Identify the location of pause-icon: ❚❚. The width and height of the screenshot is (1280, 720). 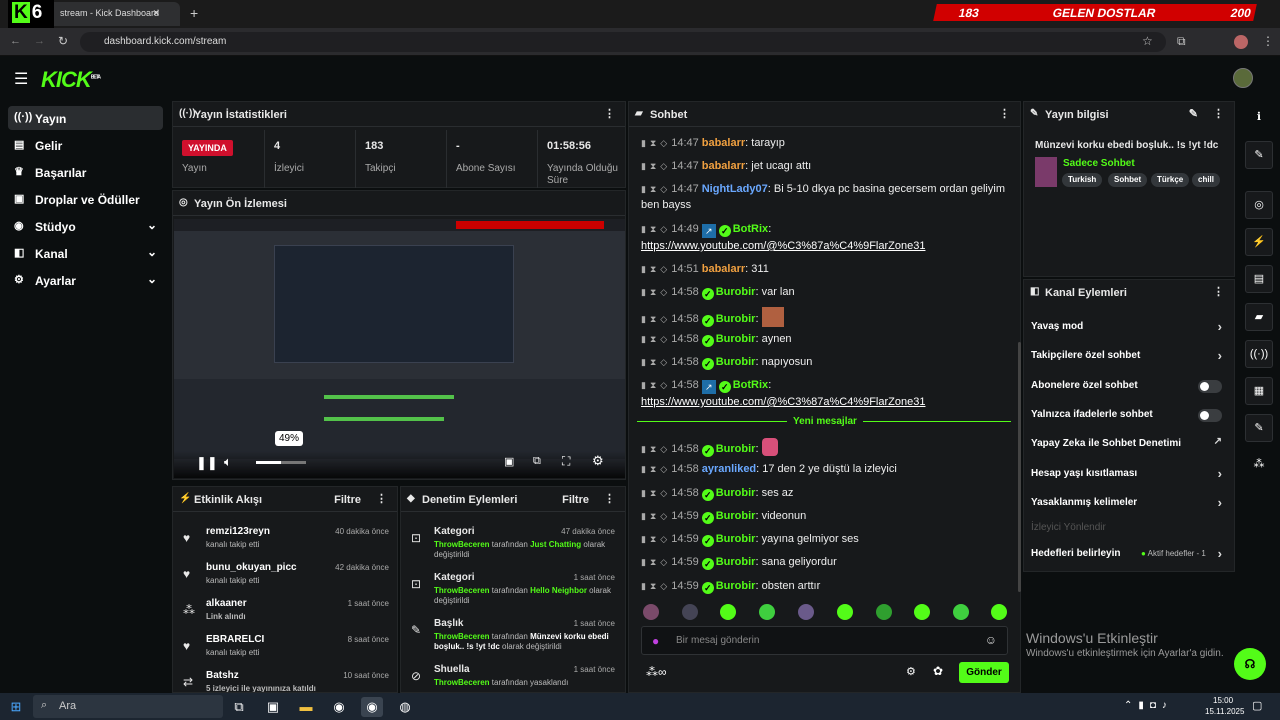
(207, 463).